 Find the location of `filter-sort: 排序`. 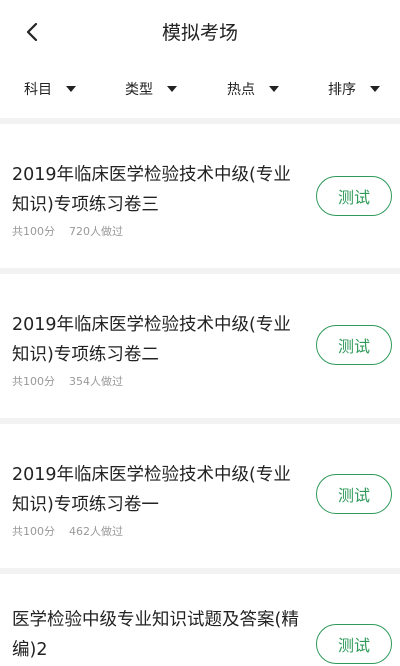

filter-sort: 排序 is located at coordinates (354, 89).